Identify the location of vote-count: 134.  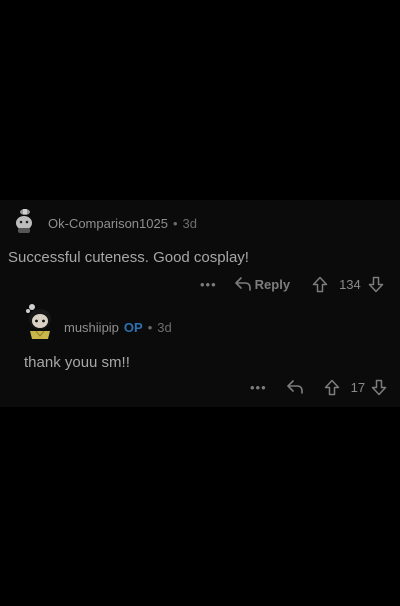
(350, 284).